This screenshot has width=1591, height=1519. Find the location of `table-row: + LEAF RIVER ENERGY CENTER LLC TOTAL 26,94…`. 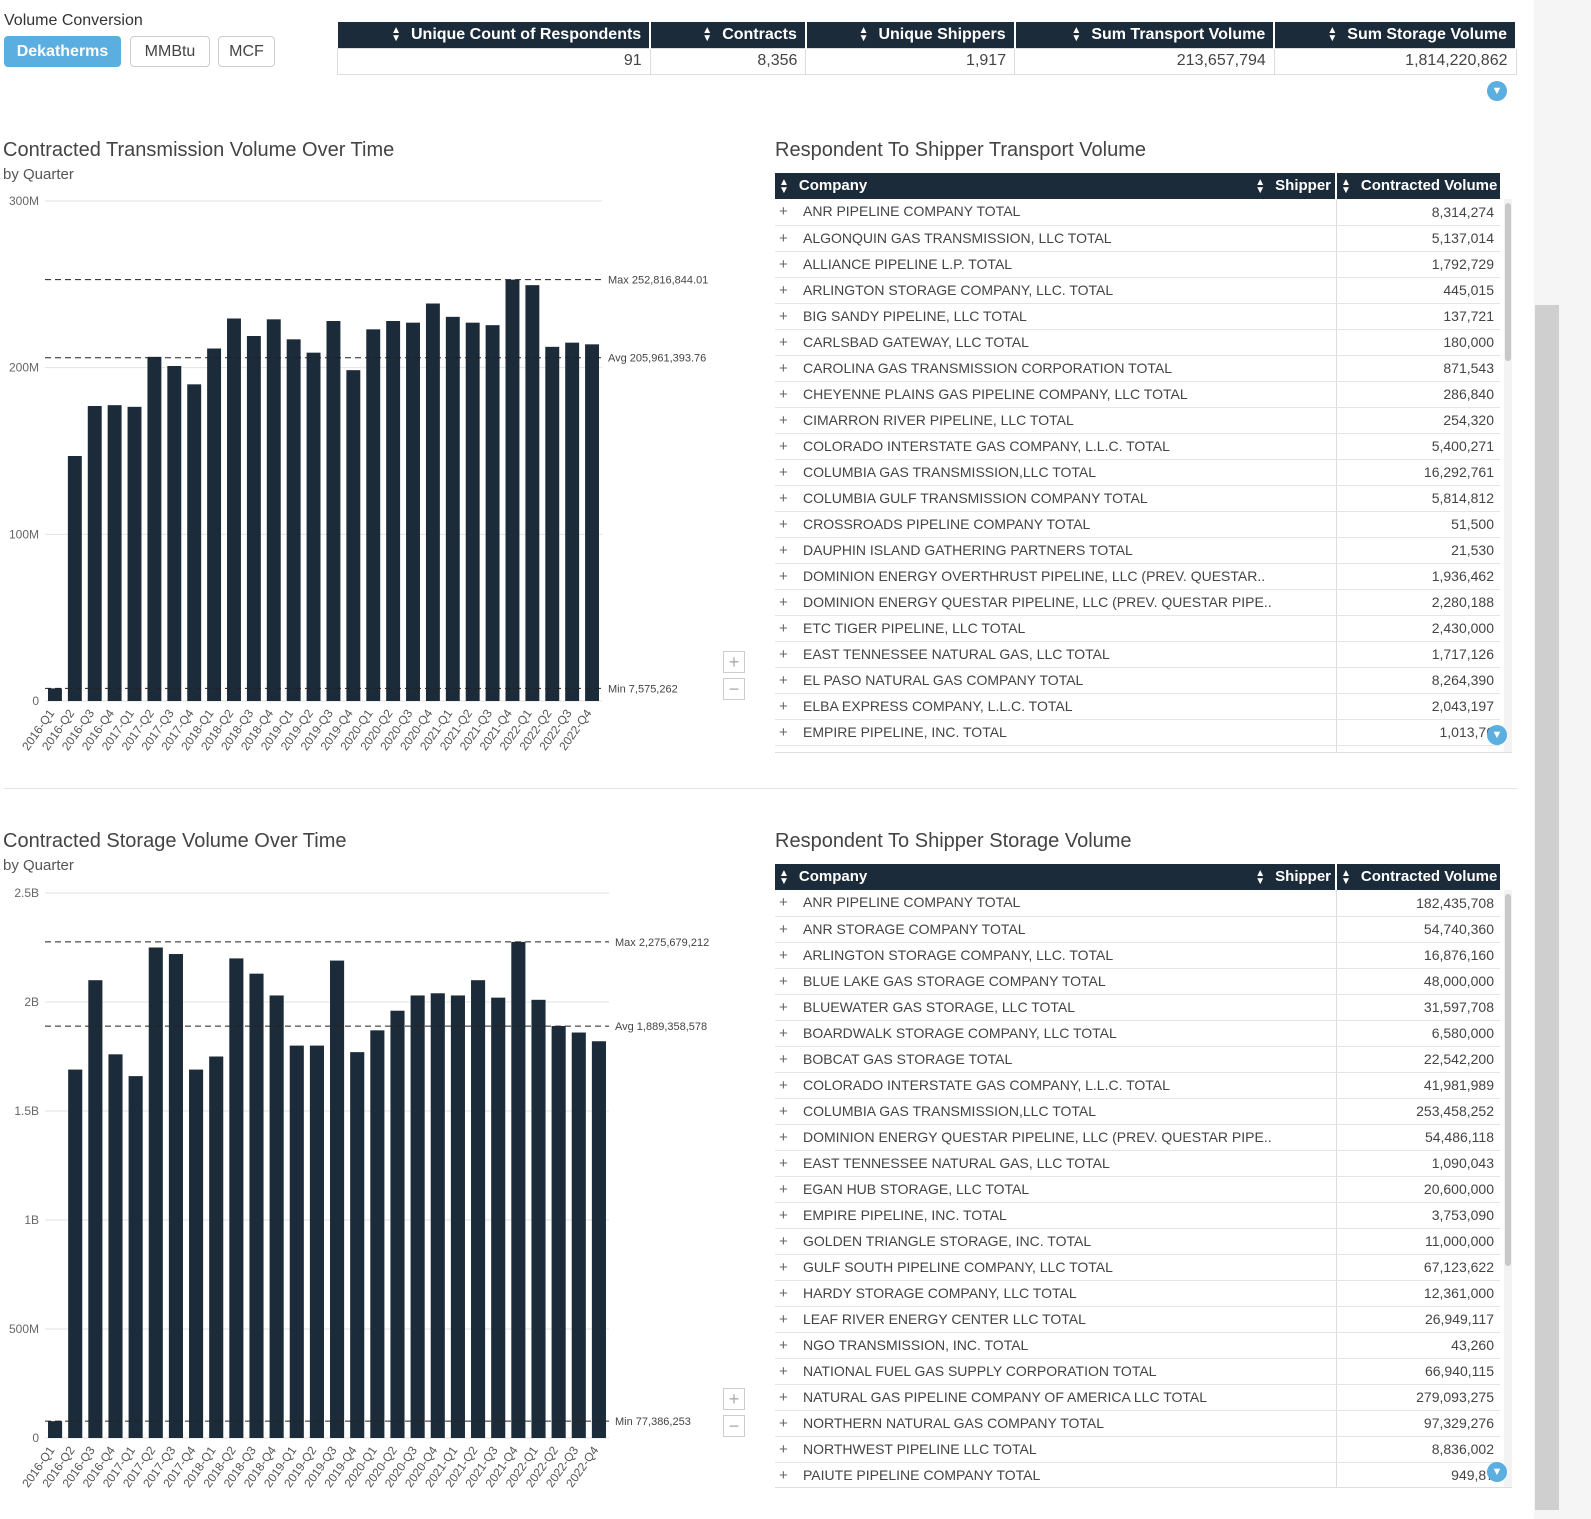

table-row: + LEAF RIVER ENERGY CENTER LLC TOTAL 26,94… is located at coordinates (1137, 1319).